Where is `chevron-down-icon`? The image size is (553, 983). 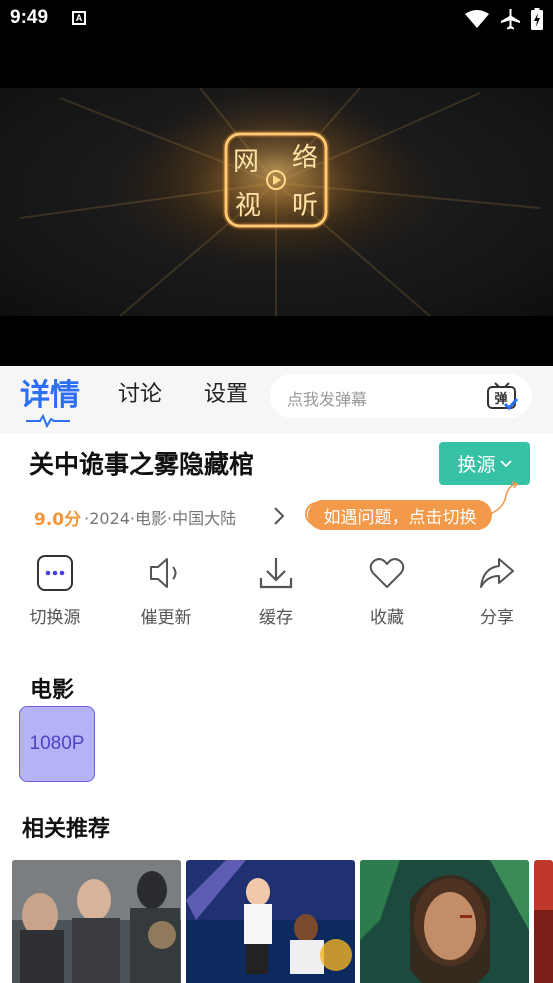
chevron-down-icon is located at coordinates (505, 463).